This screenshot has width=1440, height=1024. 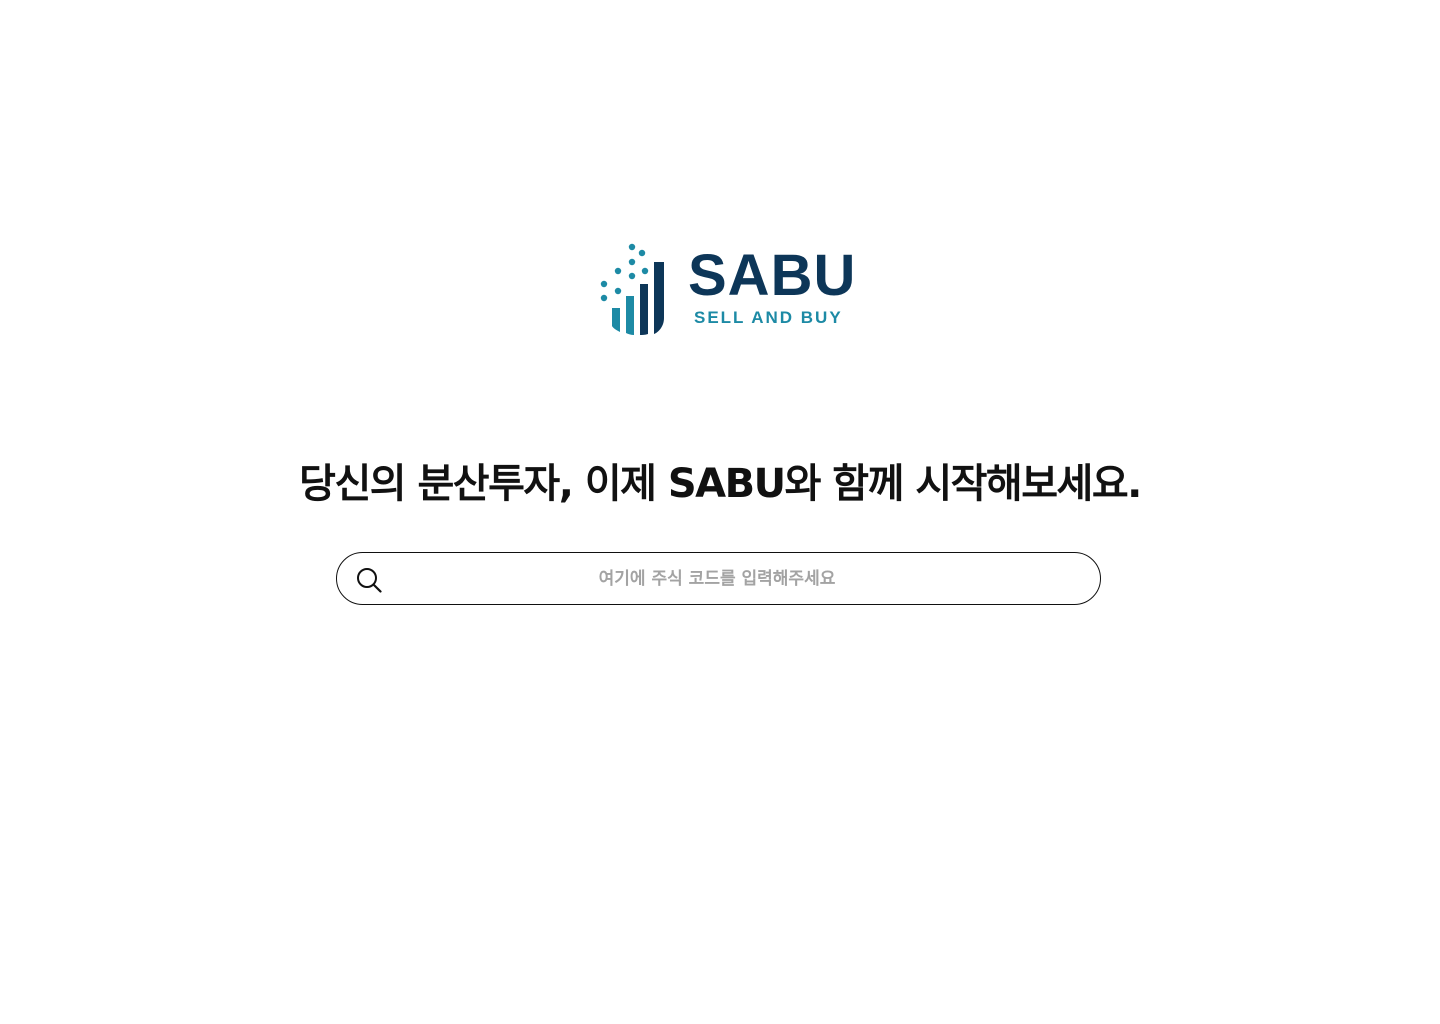 I want to click on stock-search-bar, so click(x=718, y=578).